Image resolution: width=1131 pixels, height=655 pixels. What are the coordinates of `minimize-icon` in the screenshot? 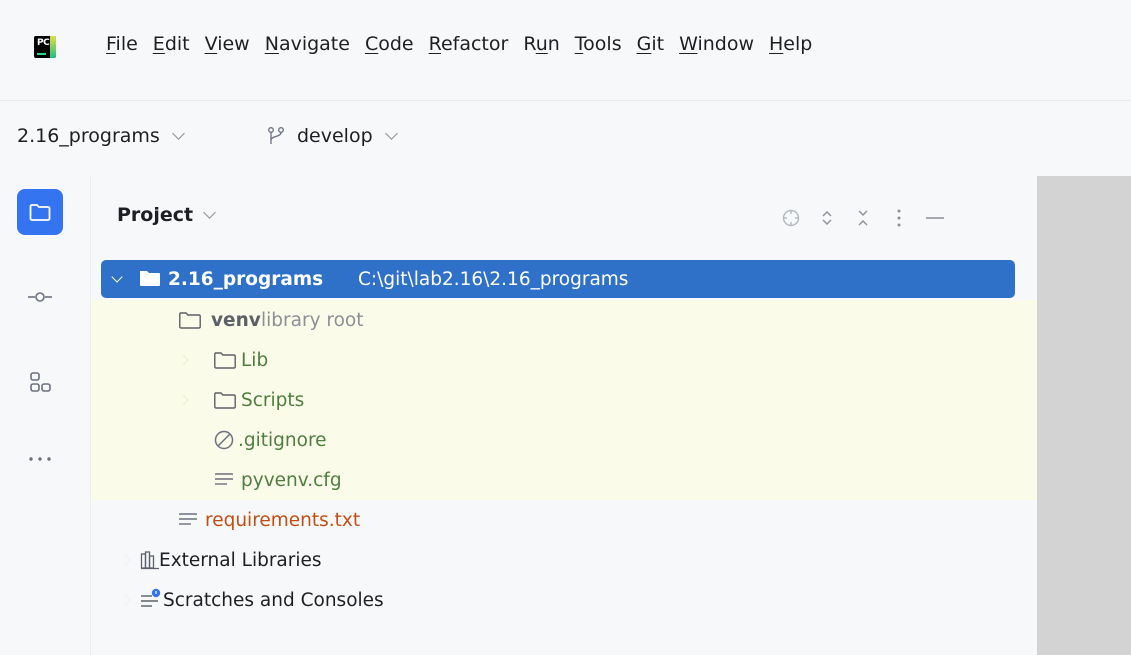 It's located at (935, 218).